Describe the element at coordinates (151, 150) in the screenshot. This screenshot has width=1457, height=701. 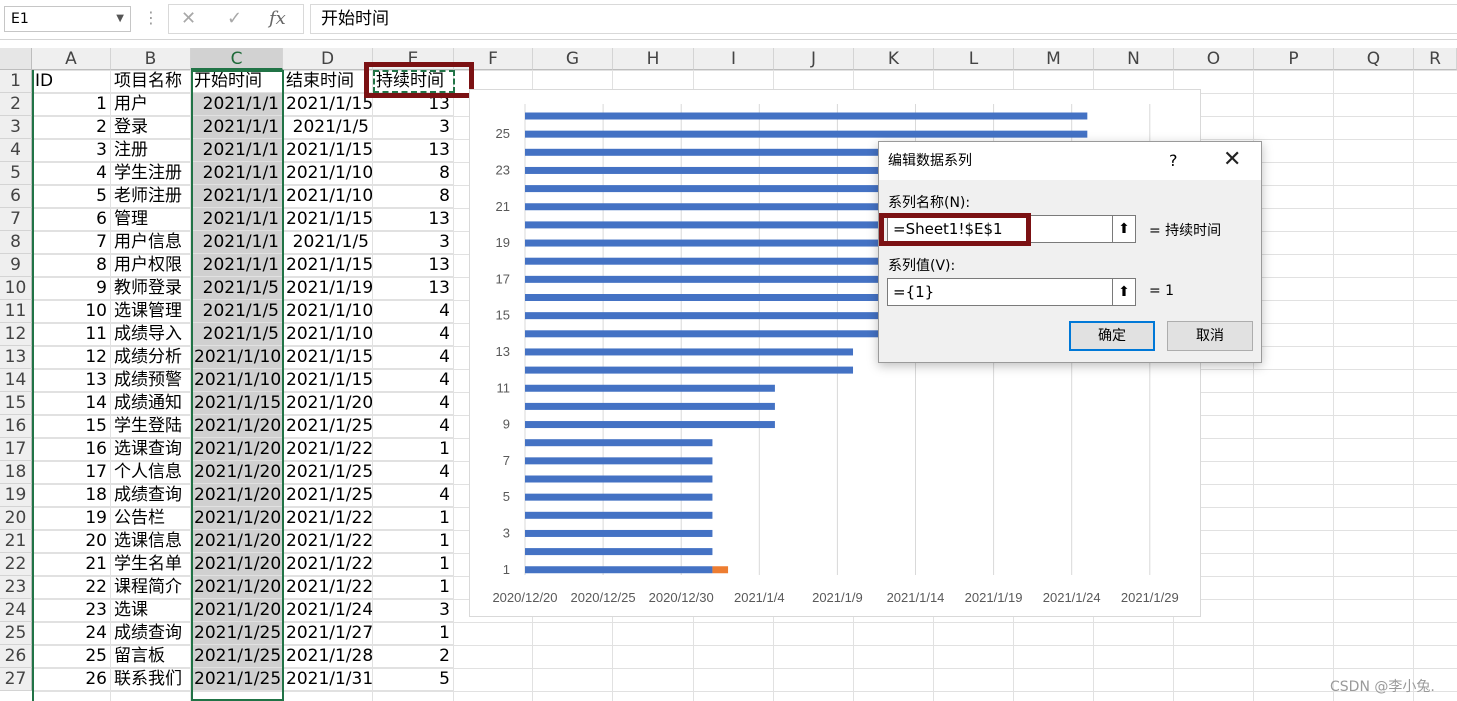
I see `table-cell: 注册` at that location.